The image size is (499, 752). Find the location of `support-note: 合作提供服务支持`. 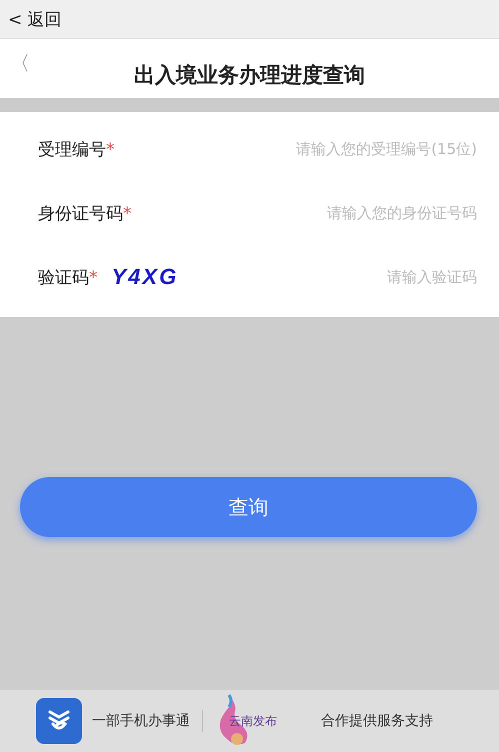

support-note: 合作提供服务支持 is located at coordinates (377, 721).